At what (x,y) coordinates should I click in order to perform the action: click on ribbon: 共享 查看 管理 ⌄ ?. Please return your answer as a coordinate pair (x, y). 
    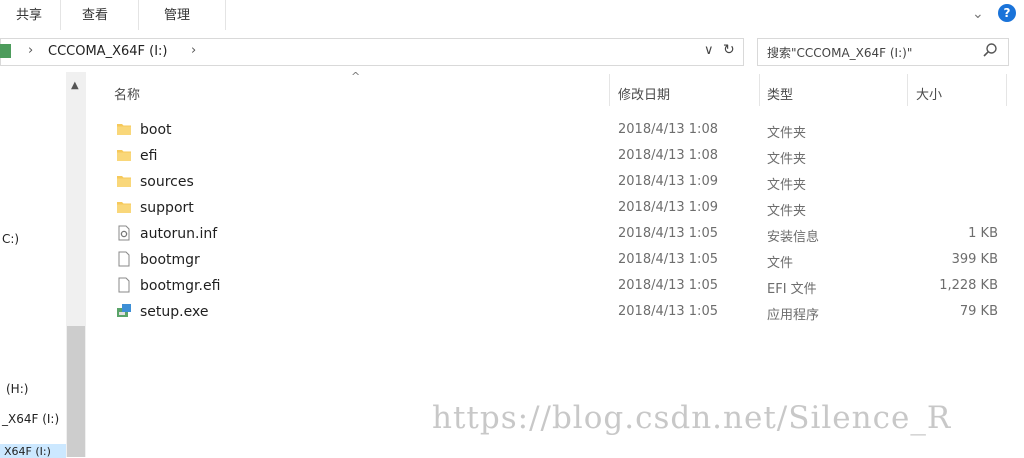
    Looking at the image, I should click on (512, 15).